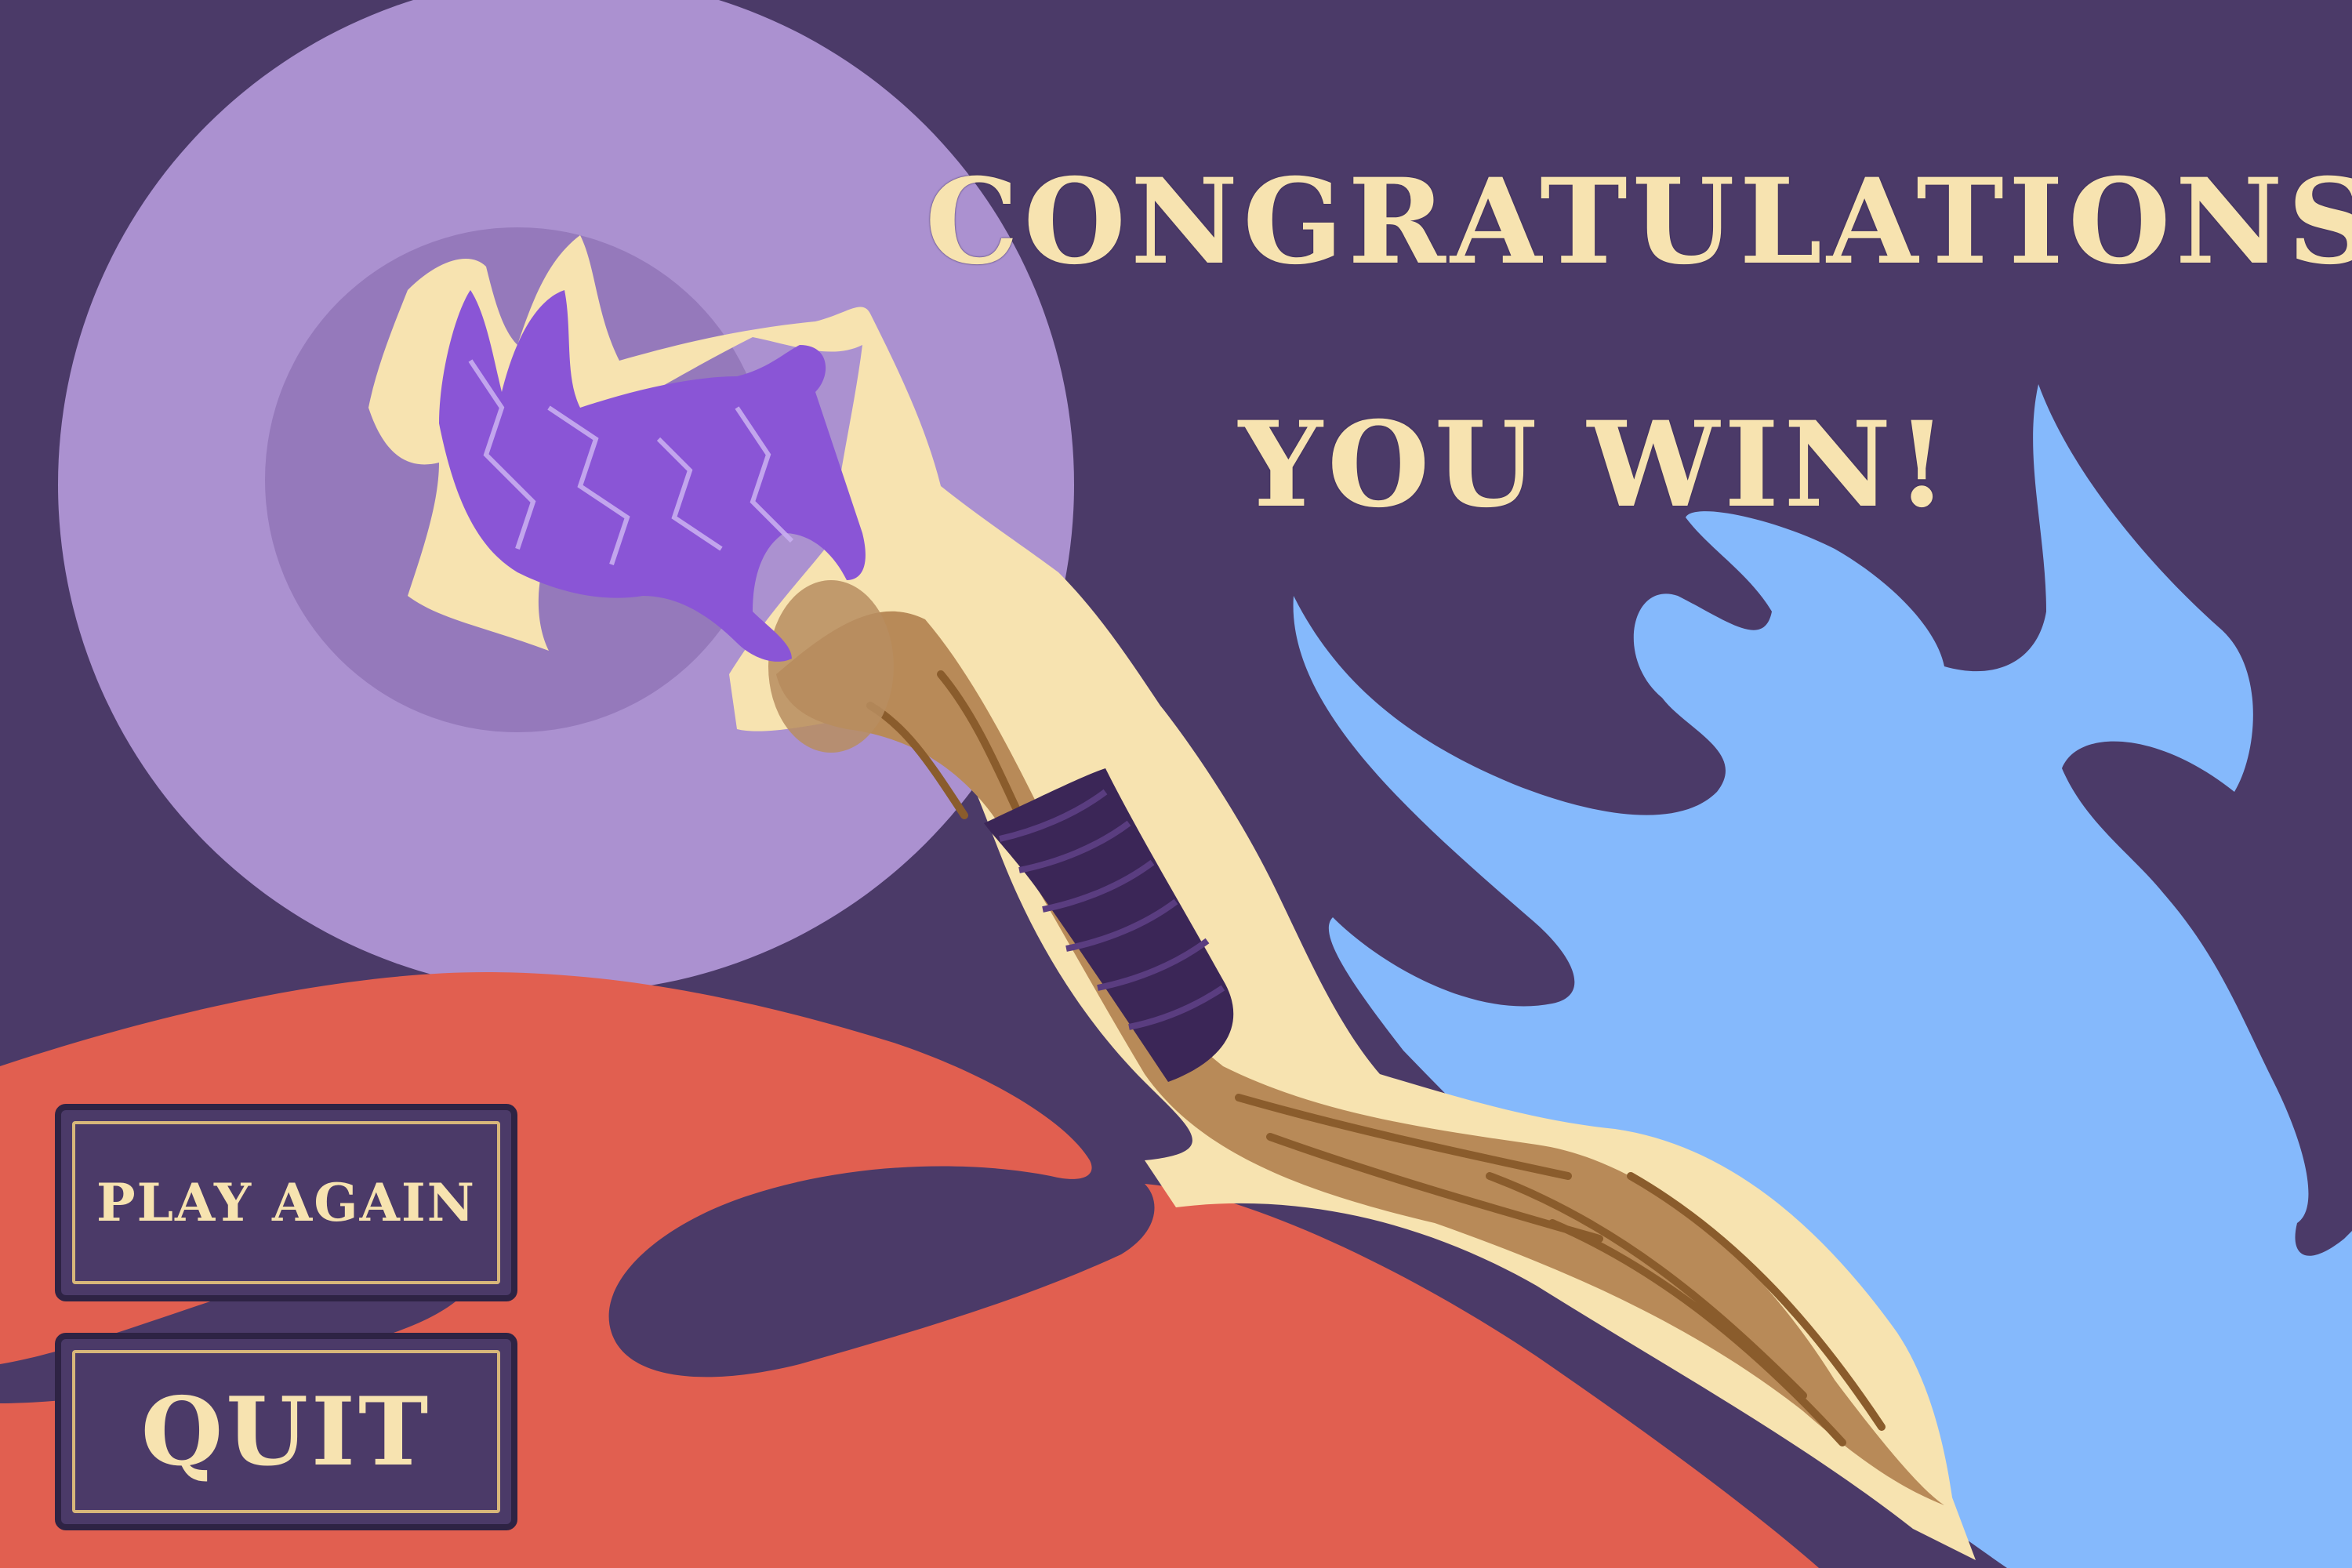  I want to click on you-win-title: YOU WIN!, so click(1595, 465).